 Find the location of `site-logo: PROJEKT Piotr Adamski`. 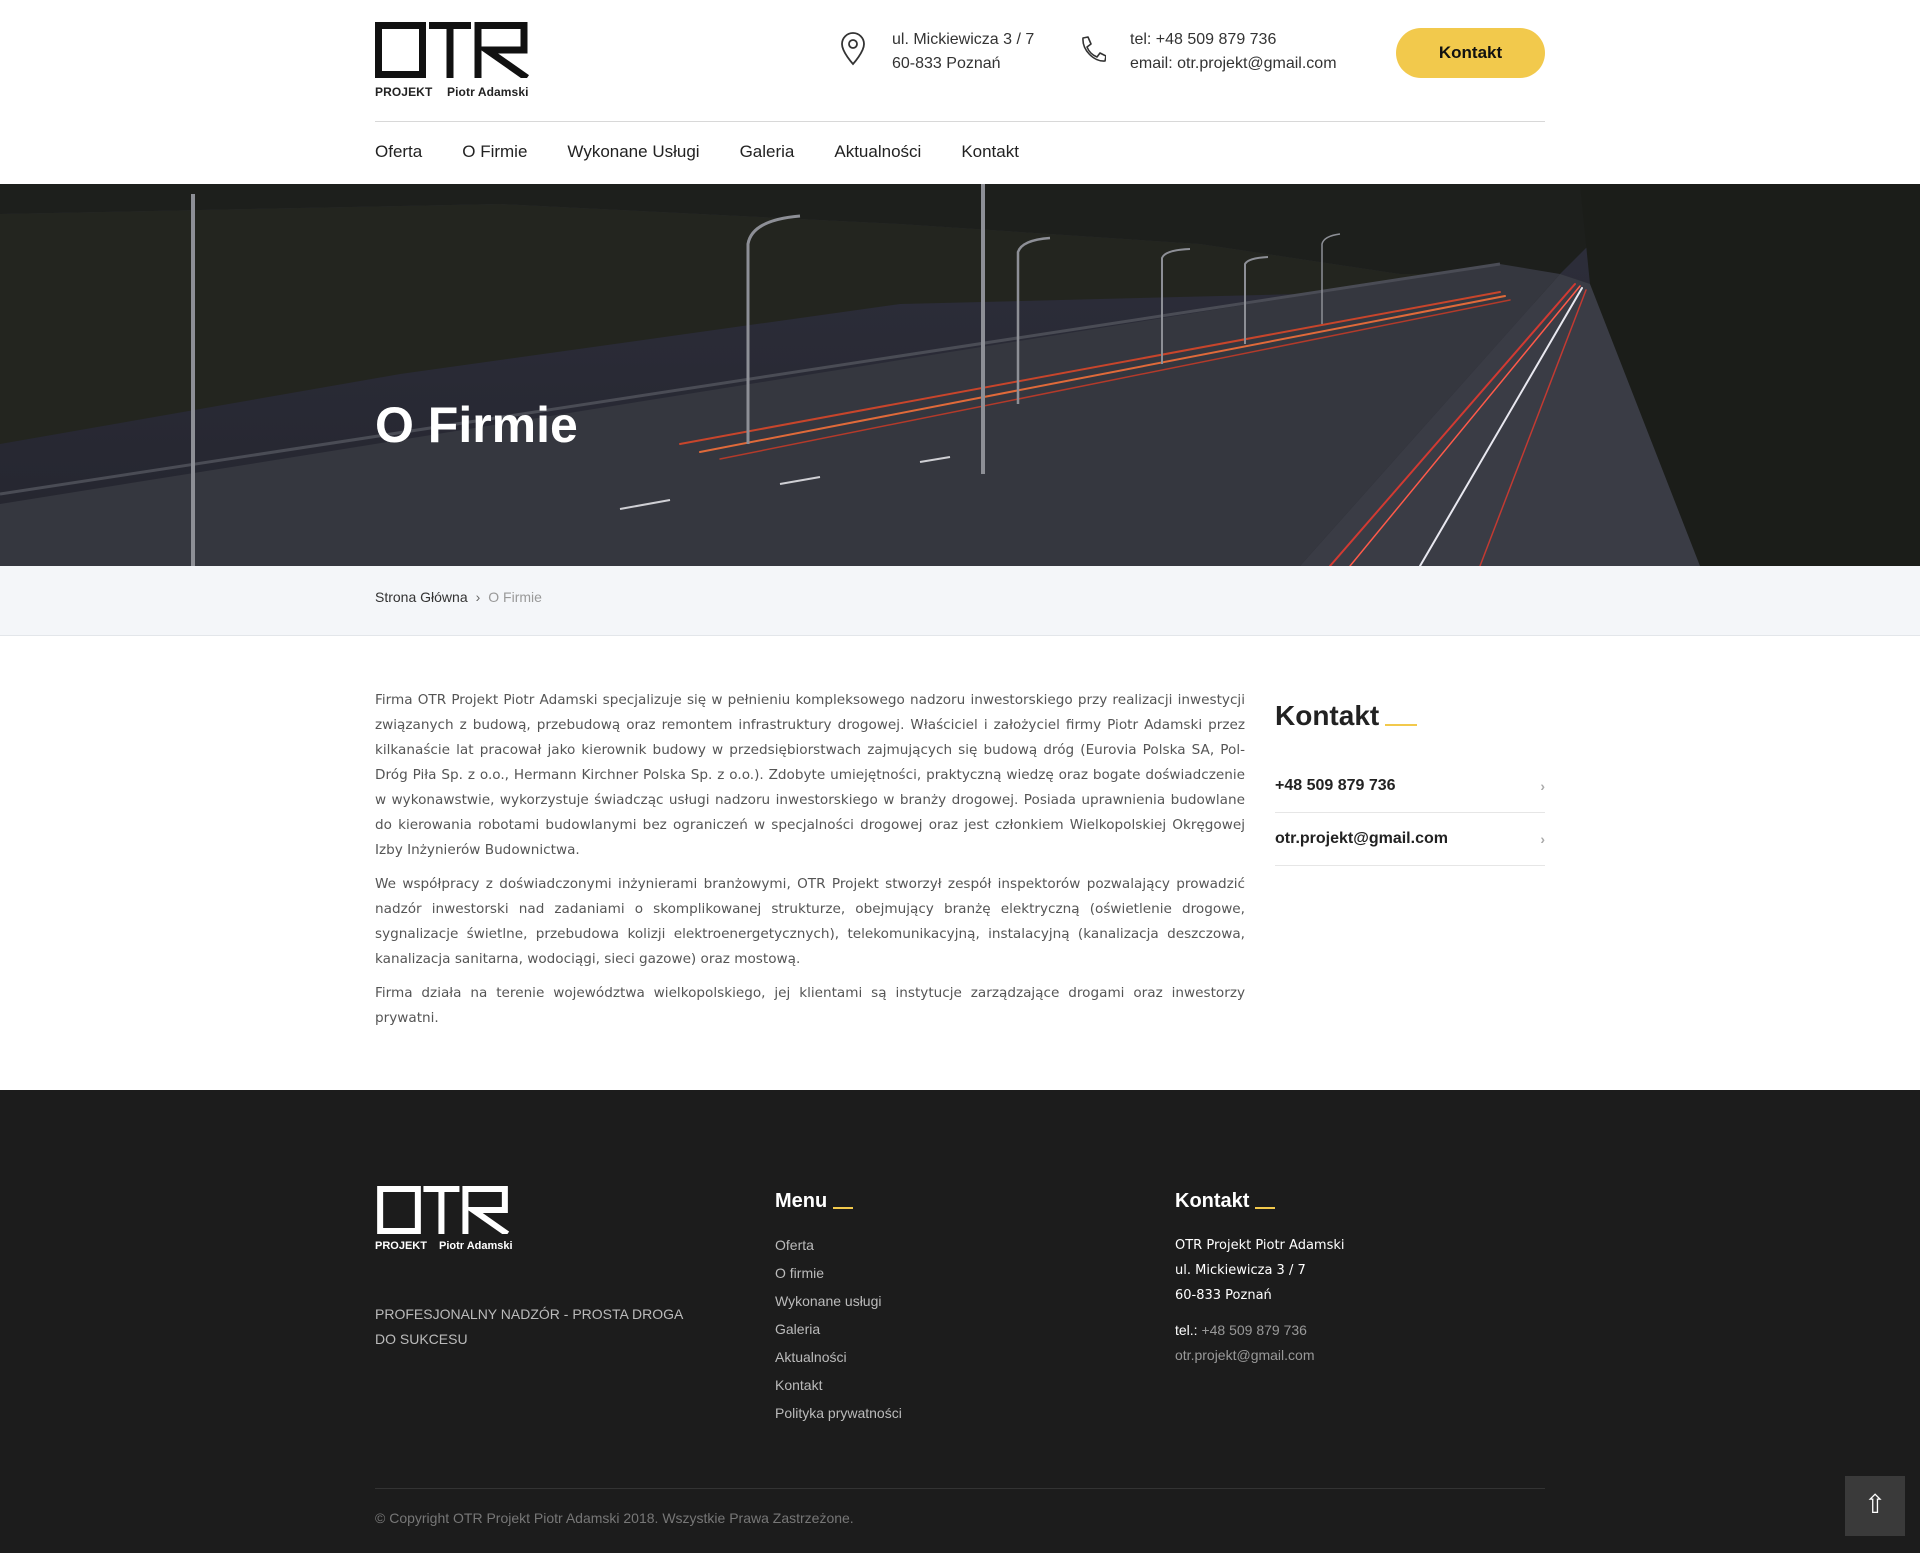

site-logo: PROJEKT Piotr Adamski is located at coordinates (453, 62).